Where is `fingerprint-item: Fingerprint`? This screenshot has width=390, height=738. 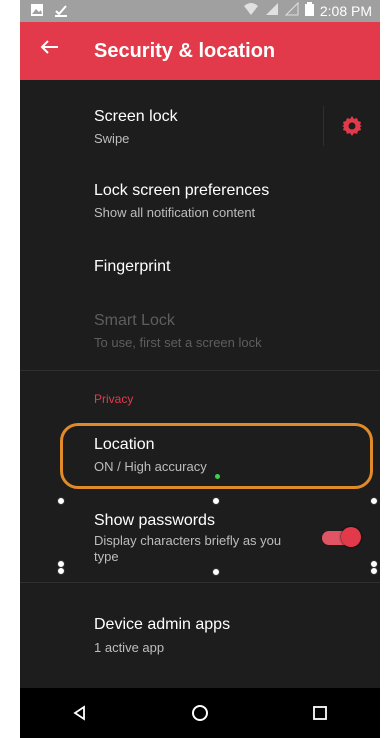 fingerprint-item: Fingerprint is located at coordinates (200, 268).